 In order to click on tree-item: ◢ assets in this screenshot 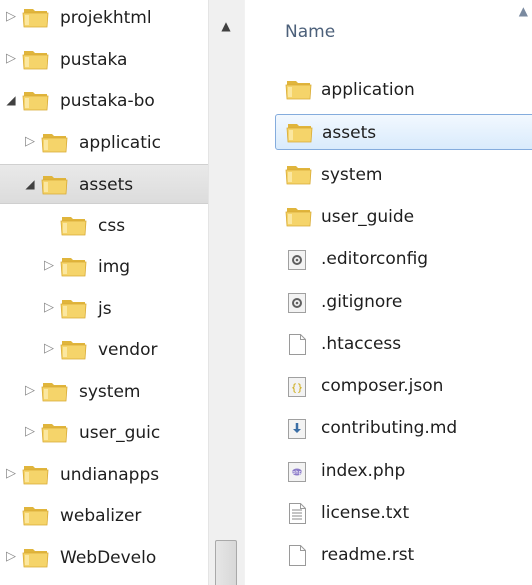, I will do `click(113, 184)`.